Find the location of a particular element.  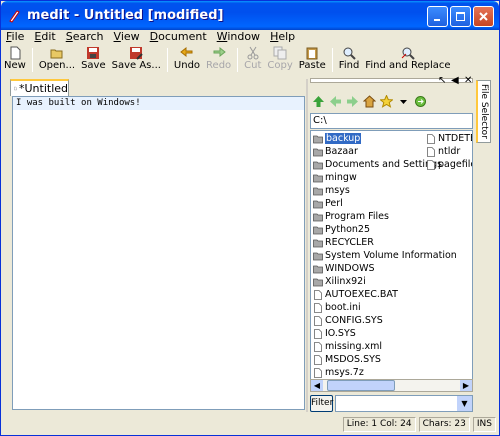

file-item: pagefile.s is located at coordinates (449, 164).